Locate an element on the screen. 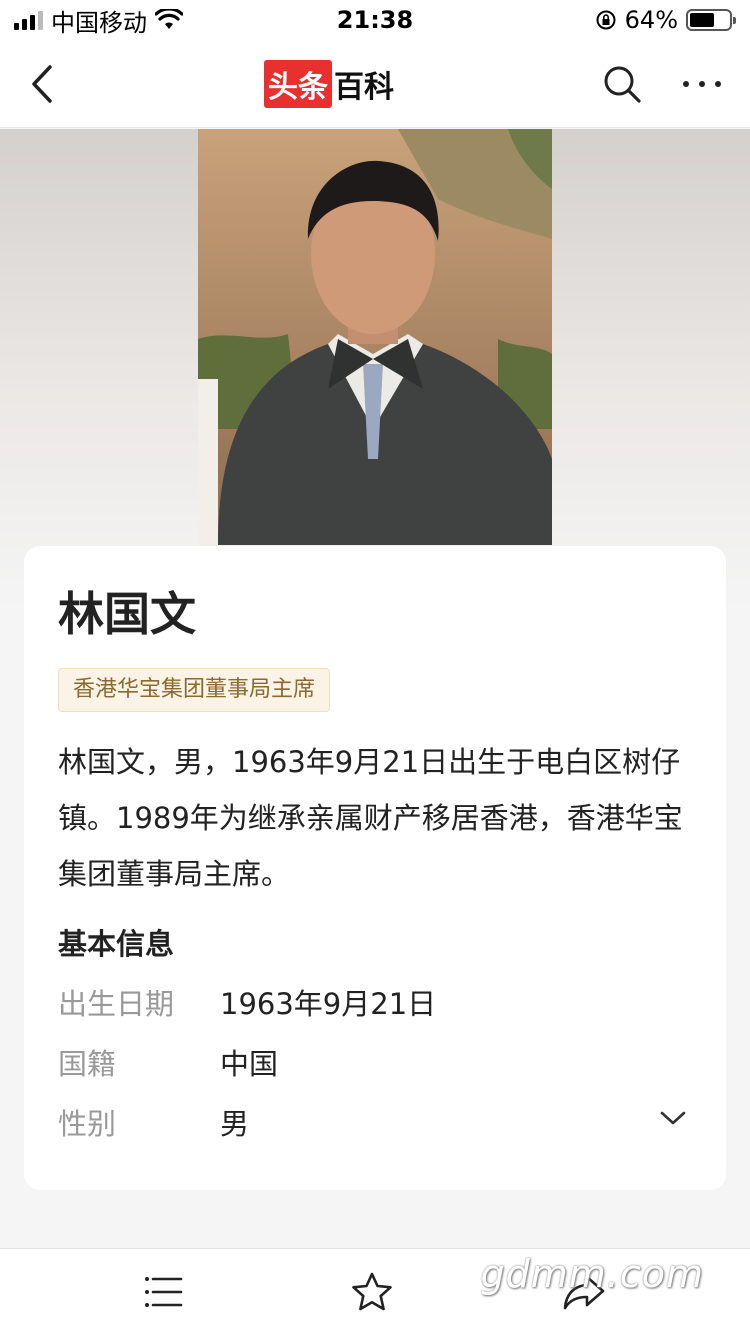 This screenshot has width=750, height=1334. basic-info-table: 出生日期 1963年9月21日 国籍 中国 性别 男 is located at coordinates (375, 1062).